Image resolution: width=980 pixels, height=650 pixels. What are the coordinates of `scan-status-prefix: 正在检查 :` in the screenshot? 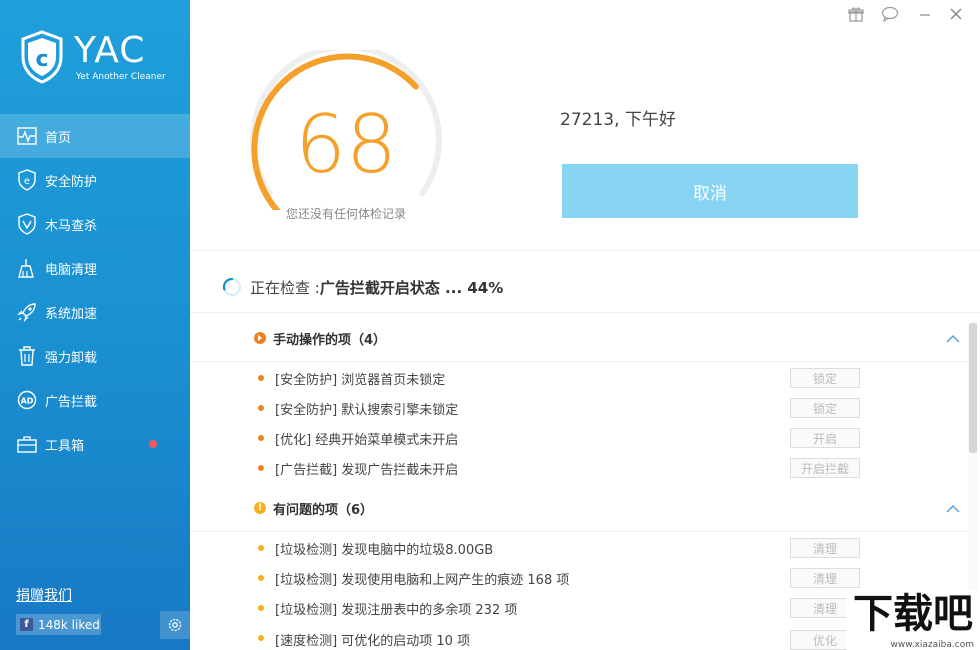 It's located at (285, 288).